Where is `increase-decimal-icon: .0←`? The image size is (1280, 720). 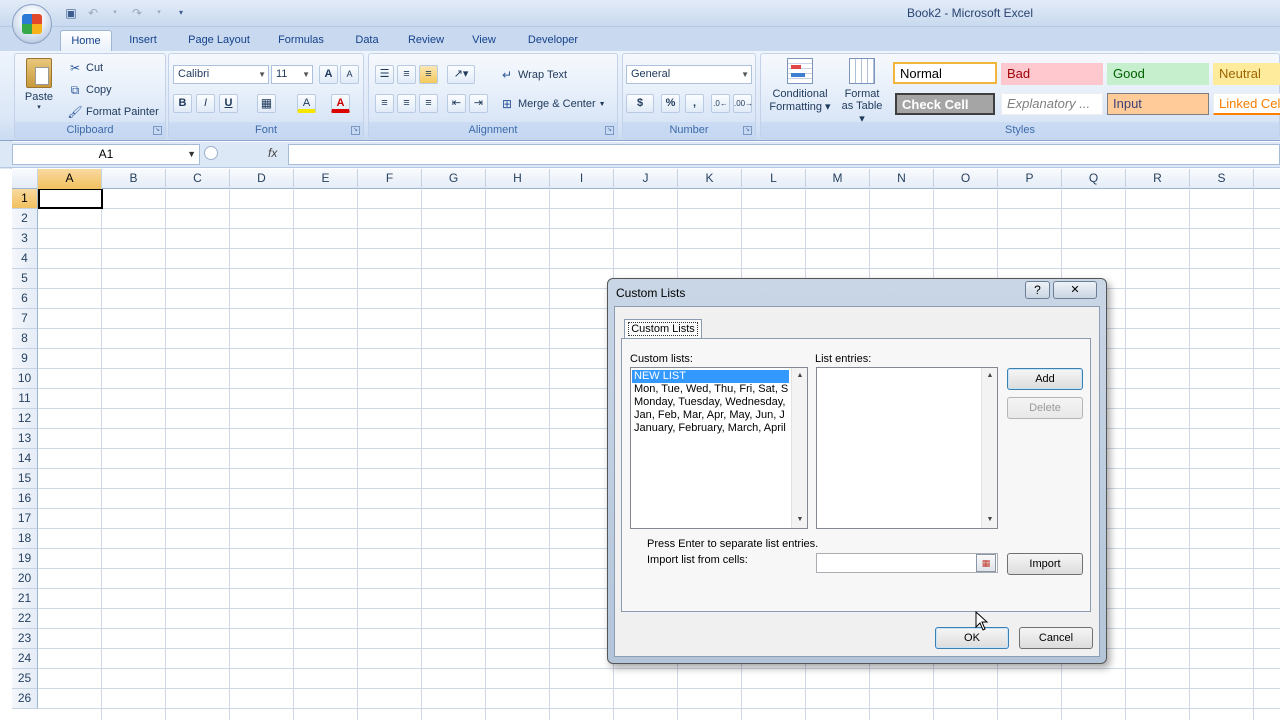 increase-decimal-icon: .0← is located at coordinates (720, 103).